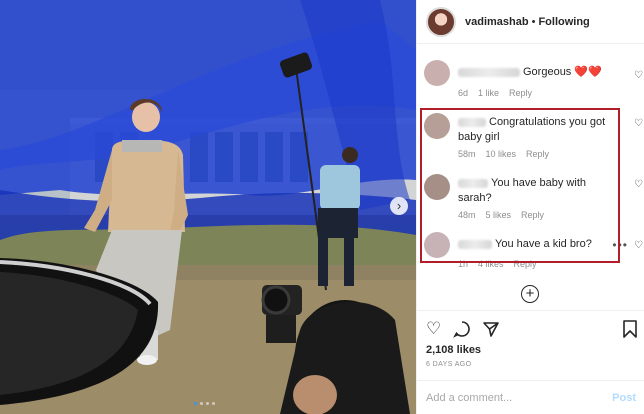 Image resolution: width=644 pixels, height=414 pixels. I want to click on comment-time: 6d, so click(463, 93).